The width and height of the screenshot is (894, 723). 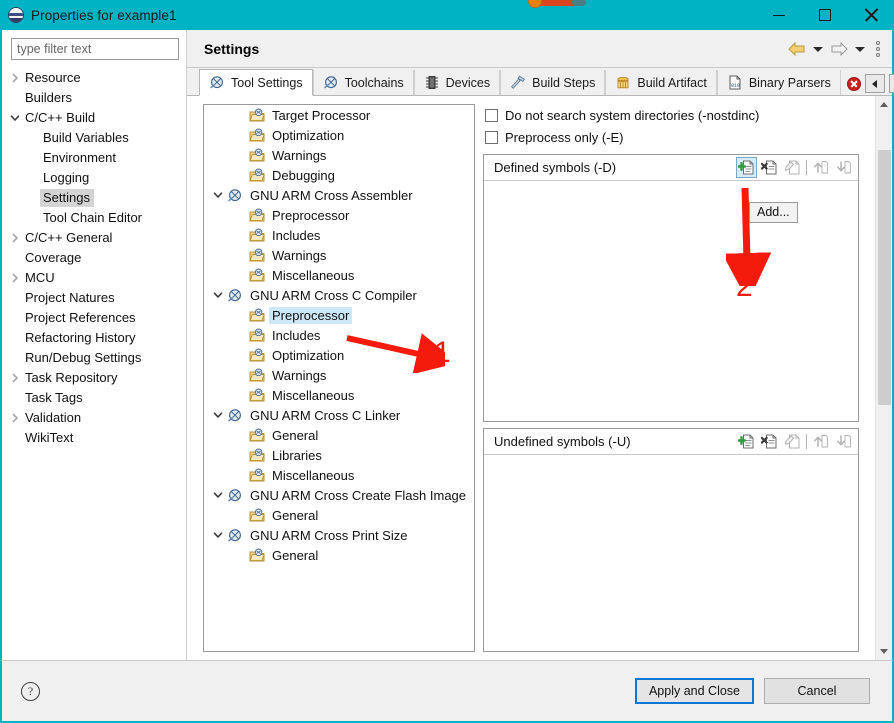 I want to click on sidebar-item-task-tags: Task Tags, so click(x=94, y=398).